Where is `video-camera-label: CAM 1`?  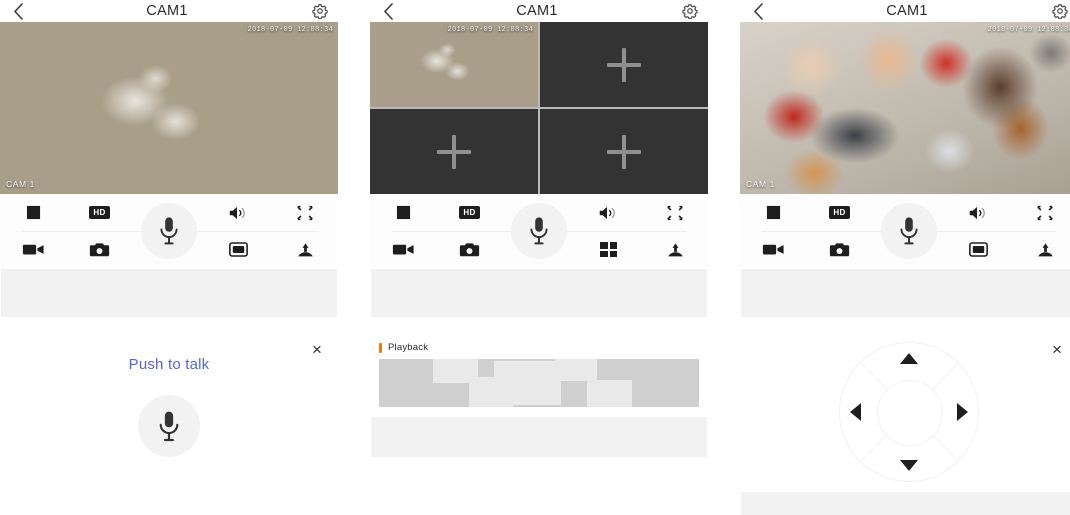
video-camera-label: CAM 1 is located at coordinates (20, 184).